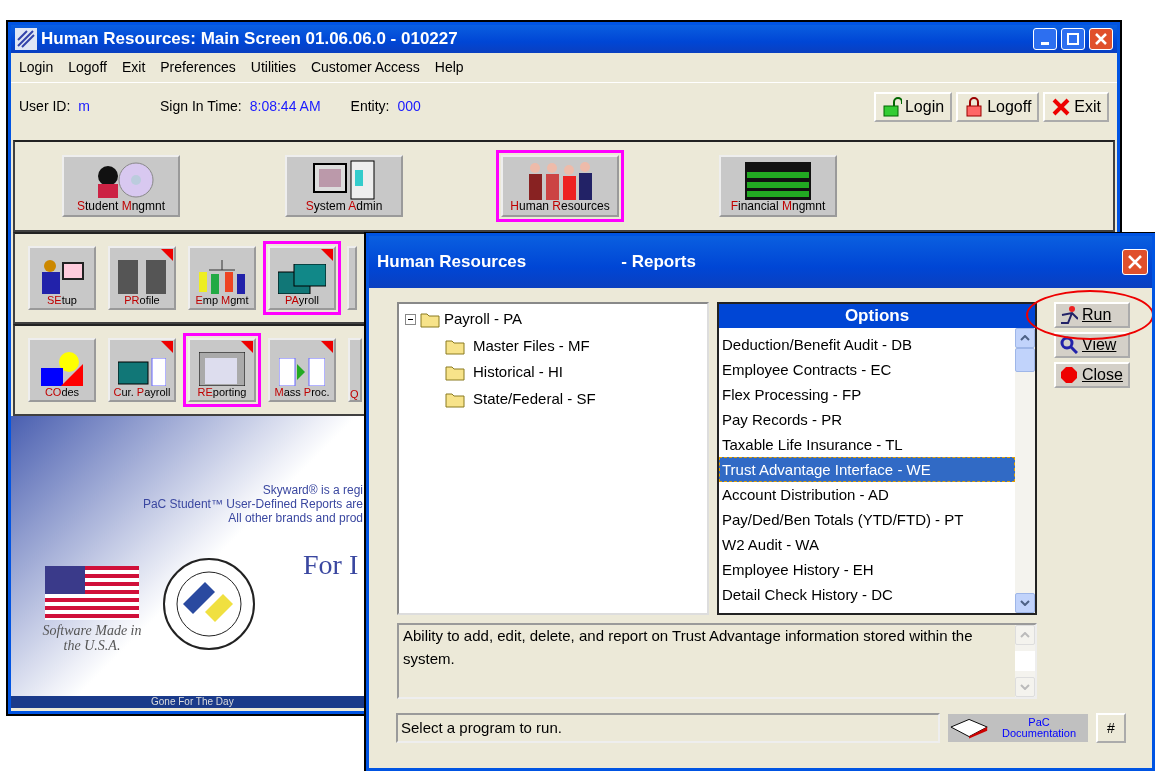  What do you see at coordinates (1092, 345) in the screenshot?
I see `view-button: View` at bounding box center [1092, 345].